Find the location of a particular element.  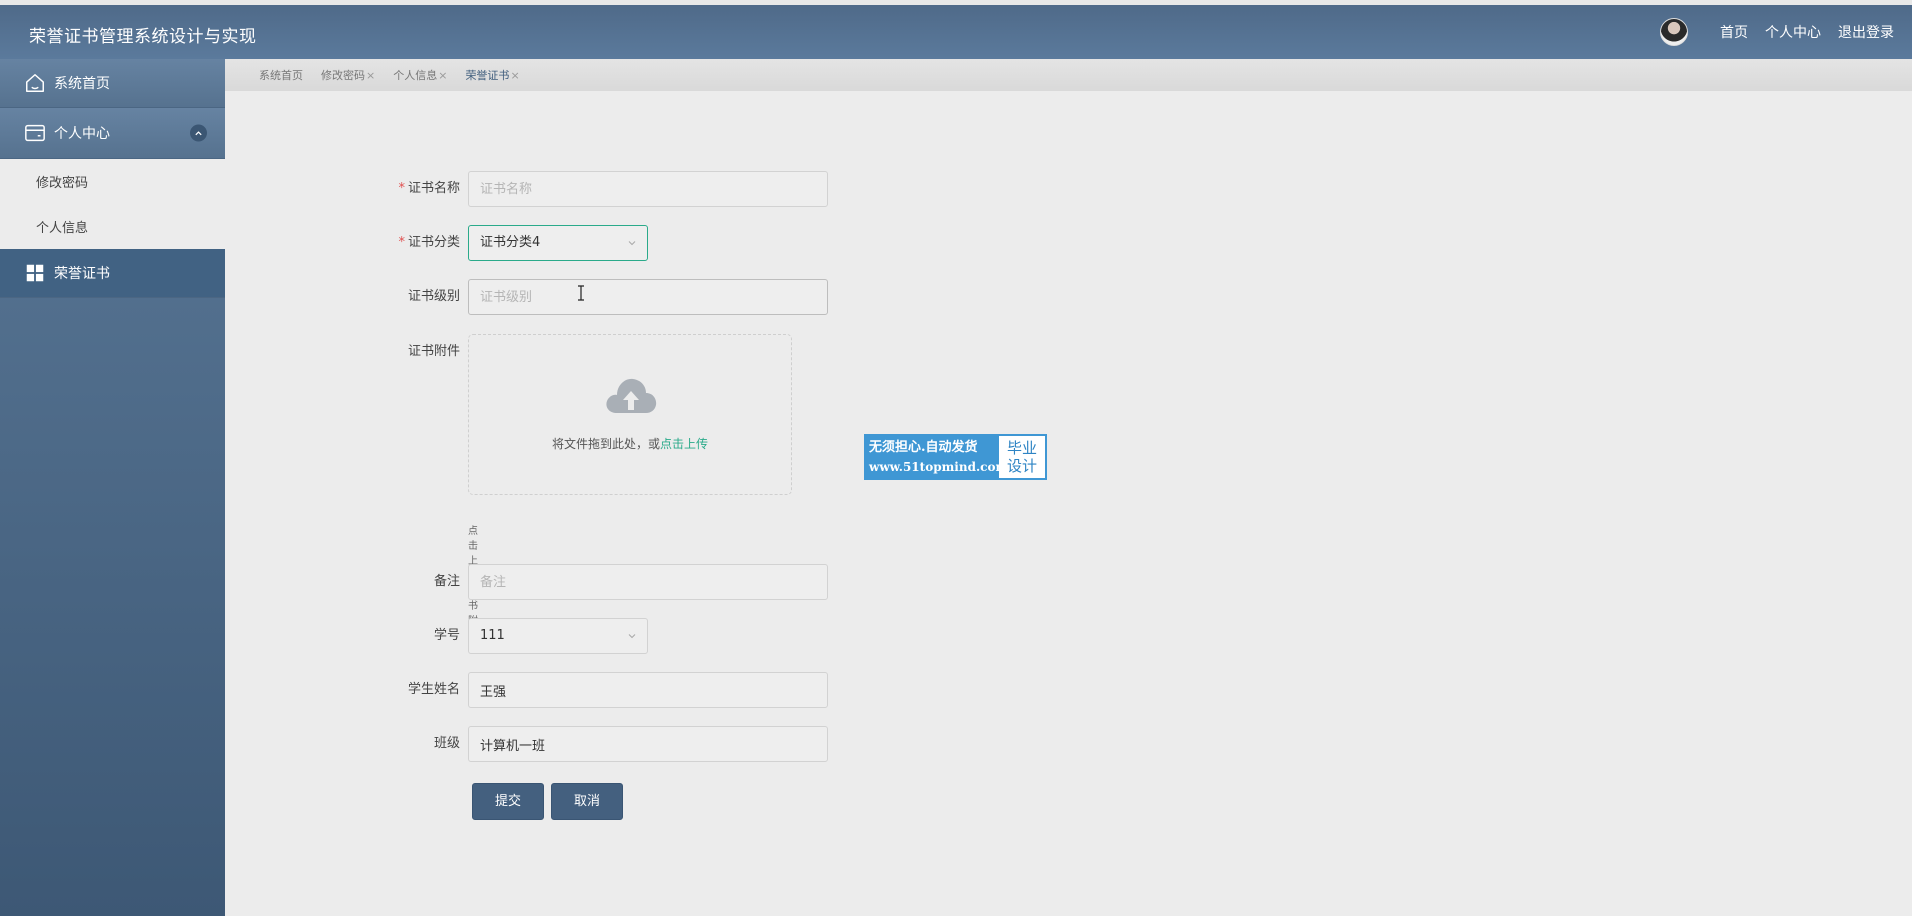

chevron-up-icon is located at coordinates (198, 133).